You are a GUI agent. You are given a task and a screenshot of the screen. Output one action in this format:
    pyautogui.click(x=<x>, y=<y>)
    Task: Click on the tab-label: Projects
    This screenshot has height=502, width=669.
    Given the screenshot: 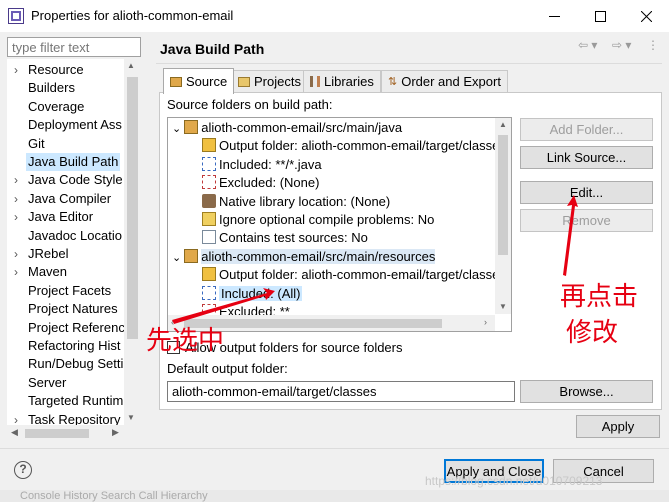 What is the action you would take?
    pyautogui.click(x=277, y=81)
    